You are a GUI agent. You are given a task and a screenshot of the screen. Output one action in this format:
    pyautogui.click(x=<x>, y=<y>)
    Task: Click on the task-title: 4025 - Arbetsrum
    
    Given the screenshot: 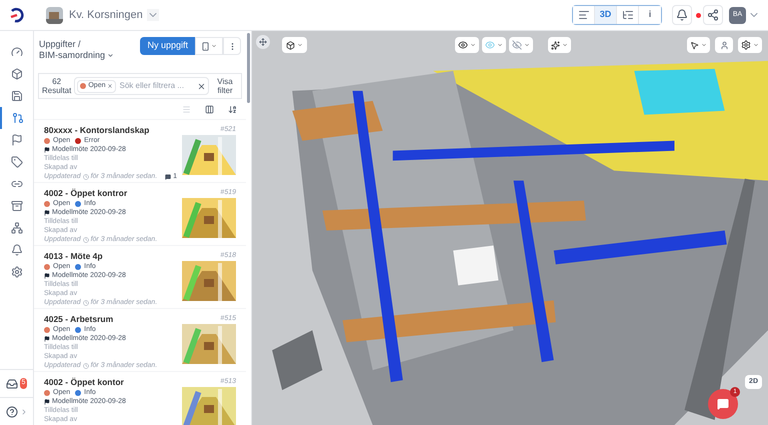 What is the action you would take?
    pyautogui.click(x=79, y=319)
    